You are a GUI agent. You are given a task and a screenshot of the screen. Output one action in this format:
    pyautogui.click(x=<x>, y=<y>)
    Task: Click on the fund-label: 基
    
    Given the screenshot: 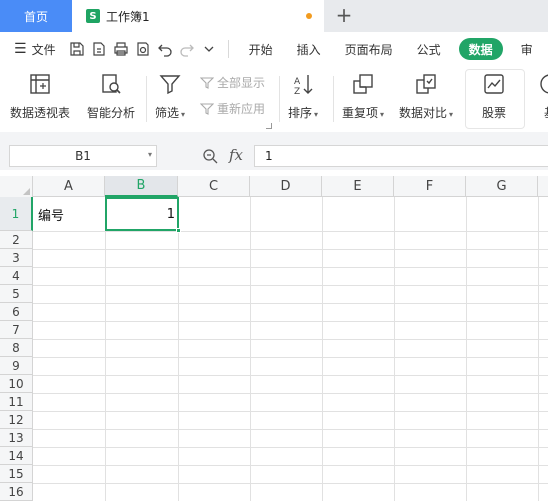 What is the action you would take?
    pyautogui.click(x=546, y=112)
    